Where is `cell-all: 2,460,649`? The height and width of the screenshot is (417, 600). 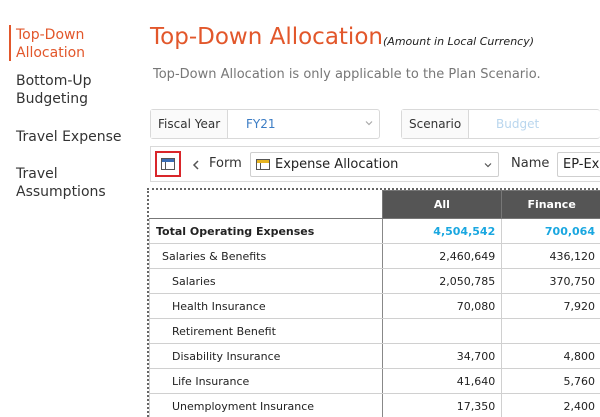
cell-all: 2,460,649 is located at coordinates (442, 256).